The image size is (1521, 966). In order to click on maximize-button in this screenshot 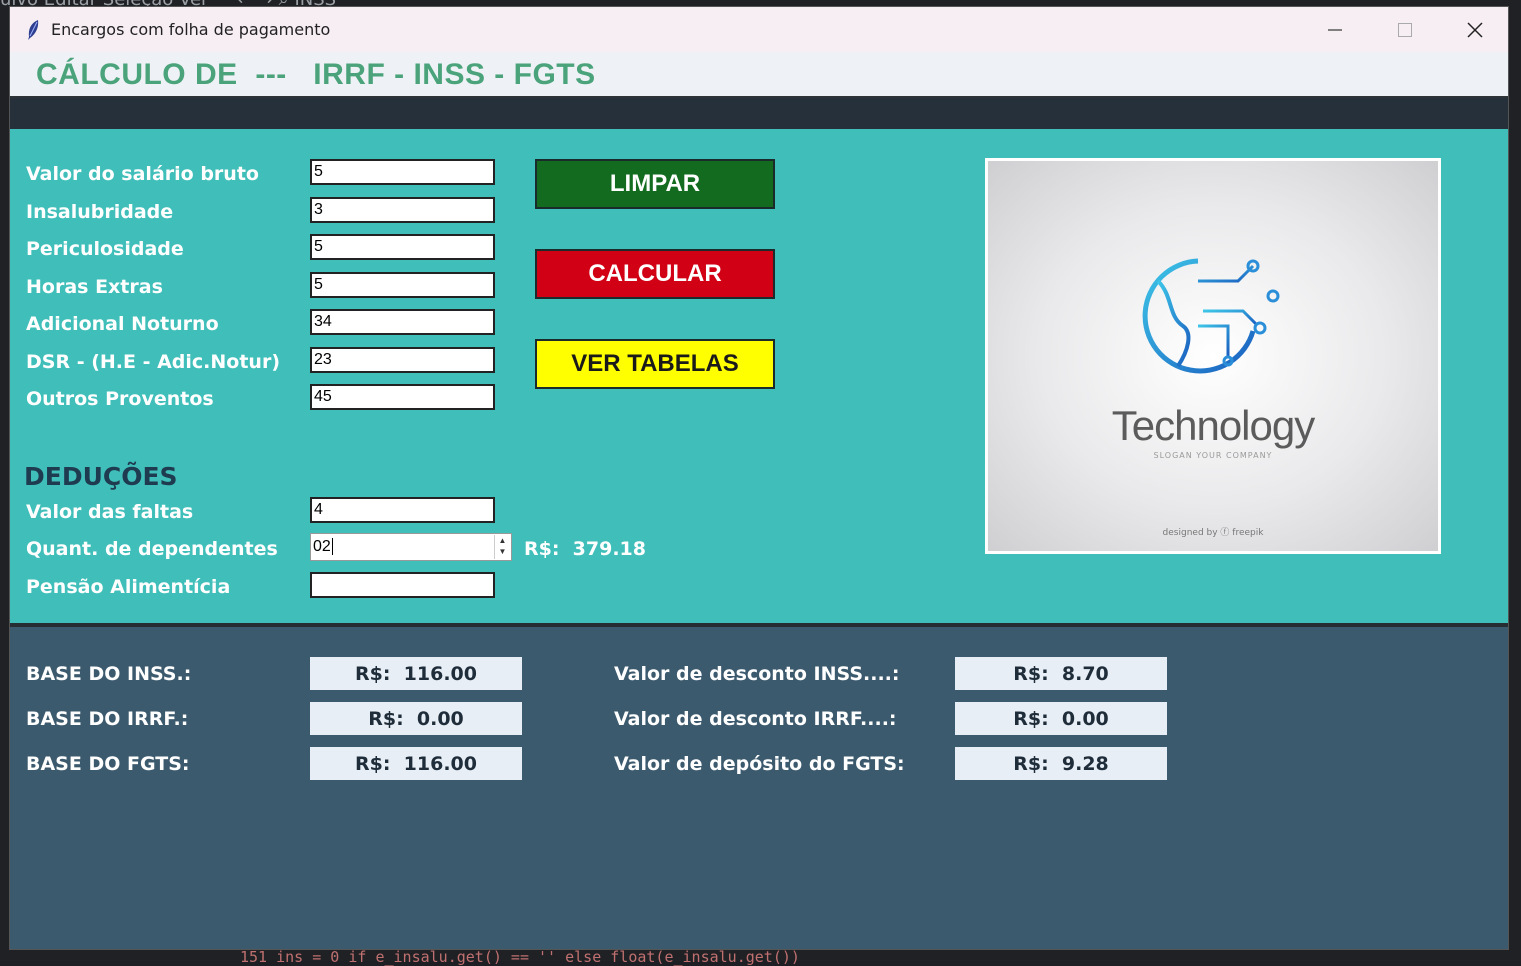, I will do `click(1405, 29)`.